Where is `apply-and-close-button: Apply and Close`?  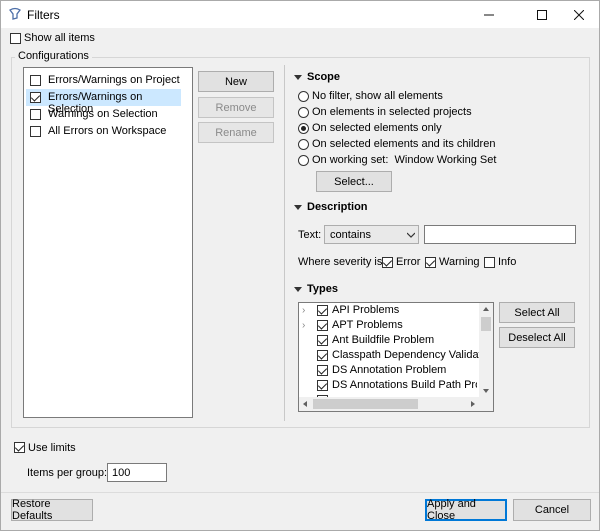
apply-and-close-button: Apply and Close is located at coordinates (466, 510).